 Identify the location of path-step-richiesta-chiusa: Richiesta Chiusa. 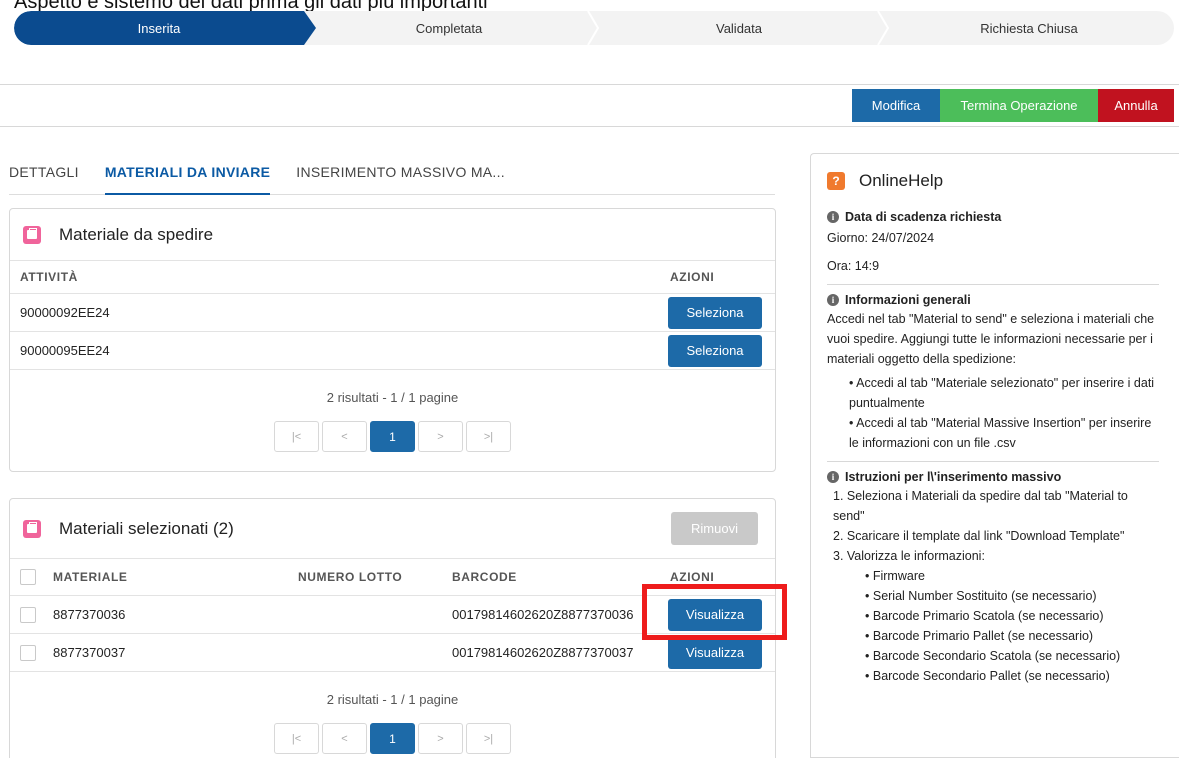
(1029, 28).